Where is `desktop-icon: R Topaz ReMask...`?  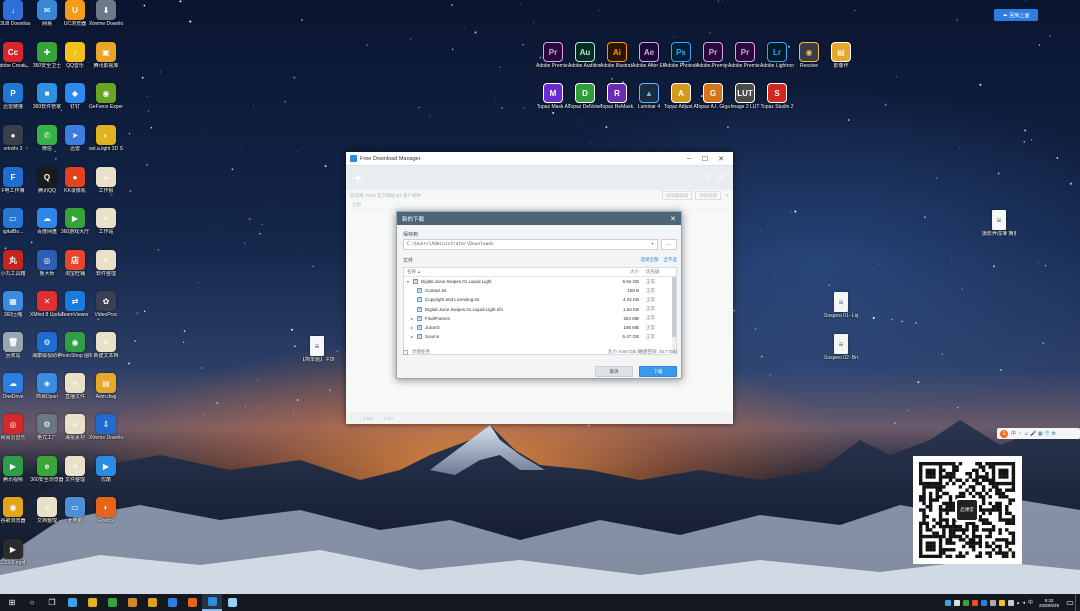
desktop-icon: R Topaz ReMask... is located at coordinates (617, 103).